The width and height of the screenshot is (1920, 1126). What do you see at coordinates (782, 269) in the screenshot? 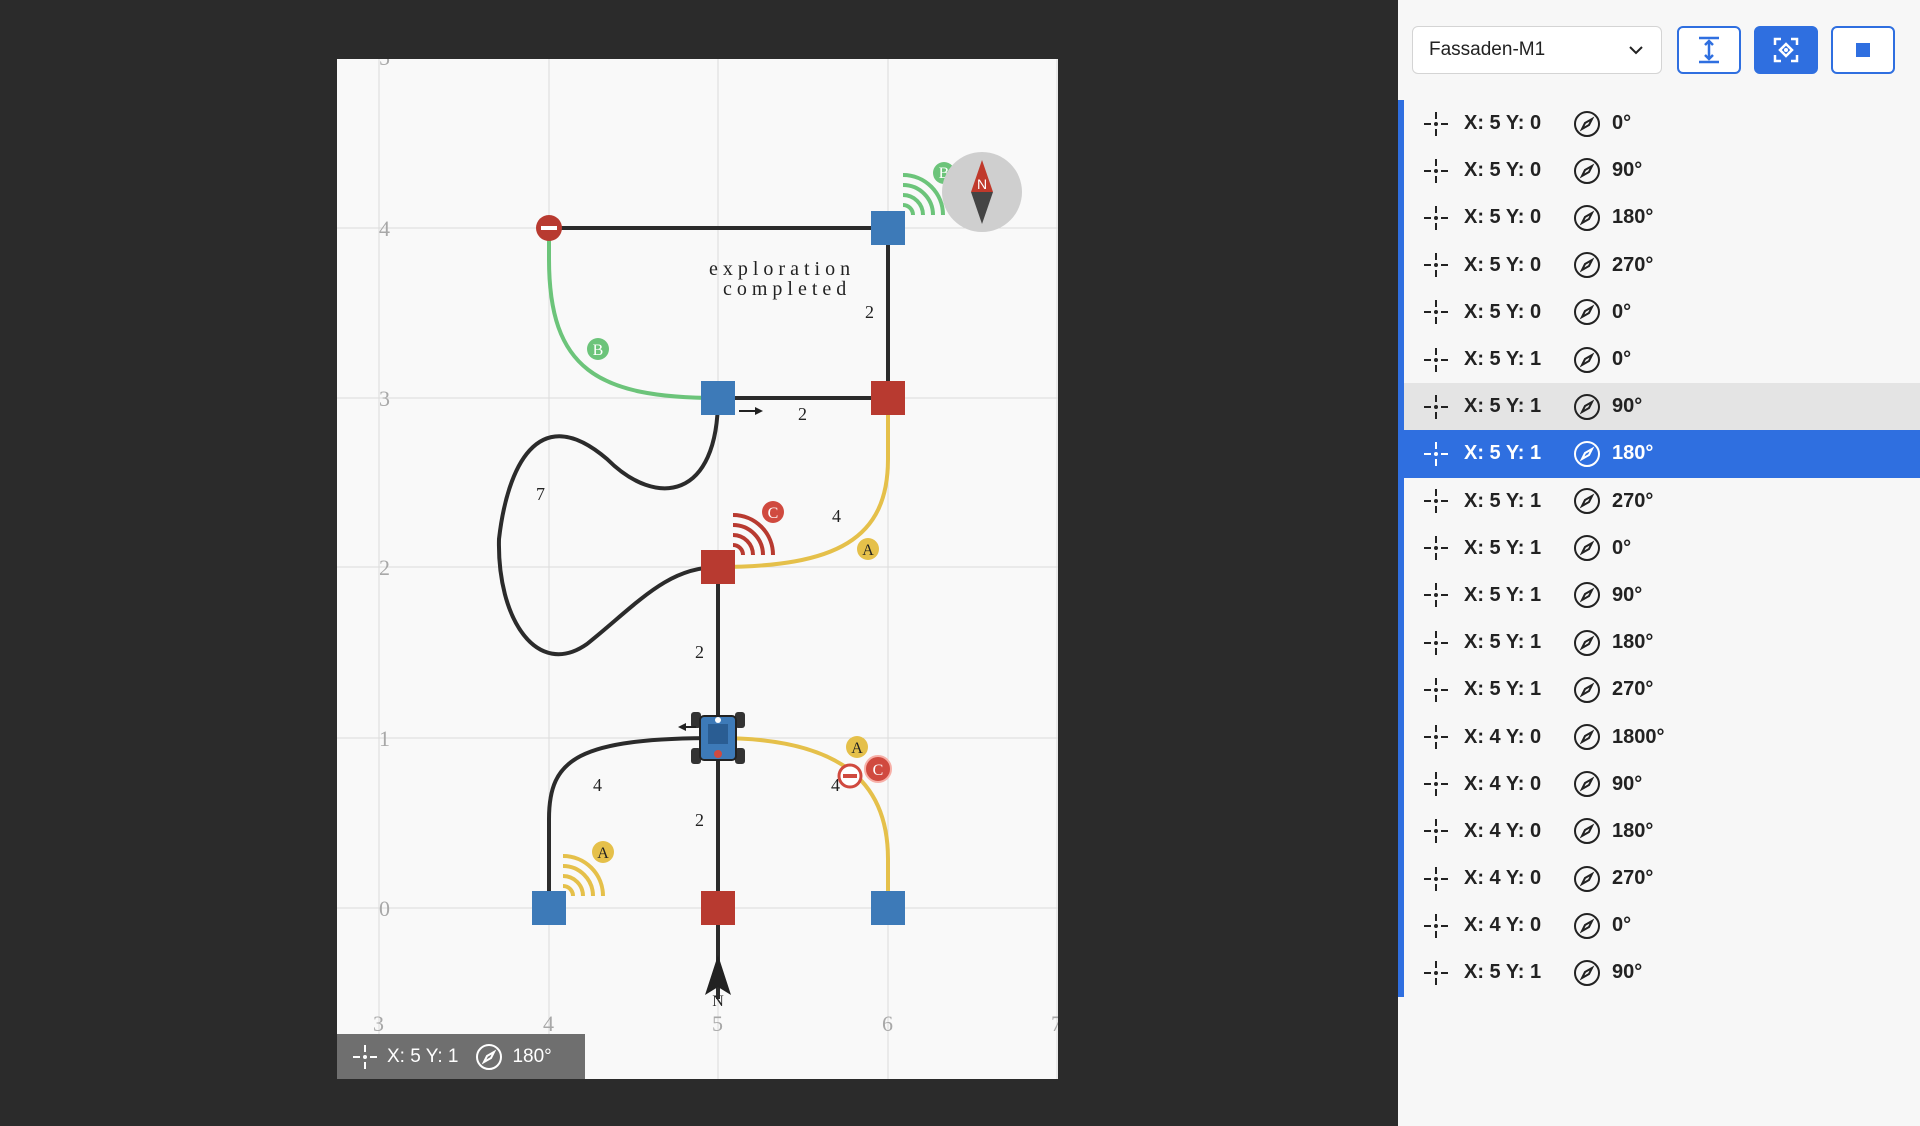
I see `status-line-1: exploration` at bounding box center [782, 269].